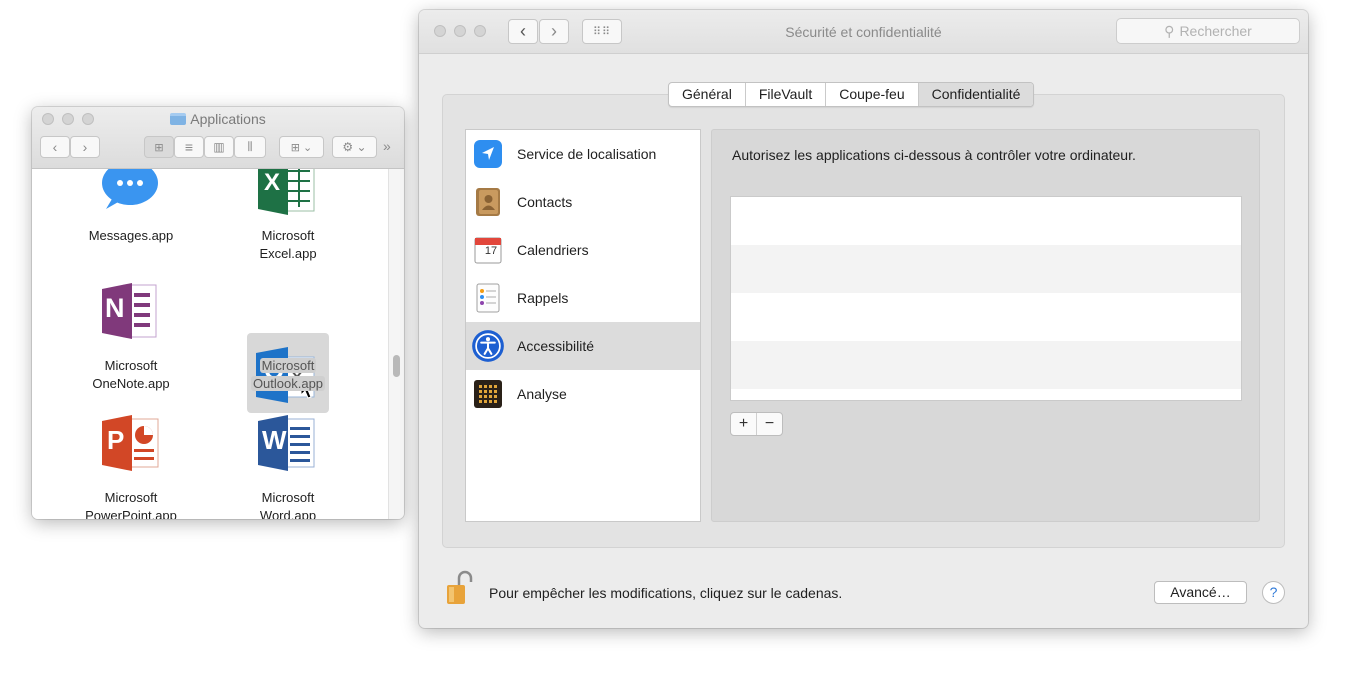  I want to click on unlocked-padlock-icon, so click(459, 588).